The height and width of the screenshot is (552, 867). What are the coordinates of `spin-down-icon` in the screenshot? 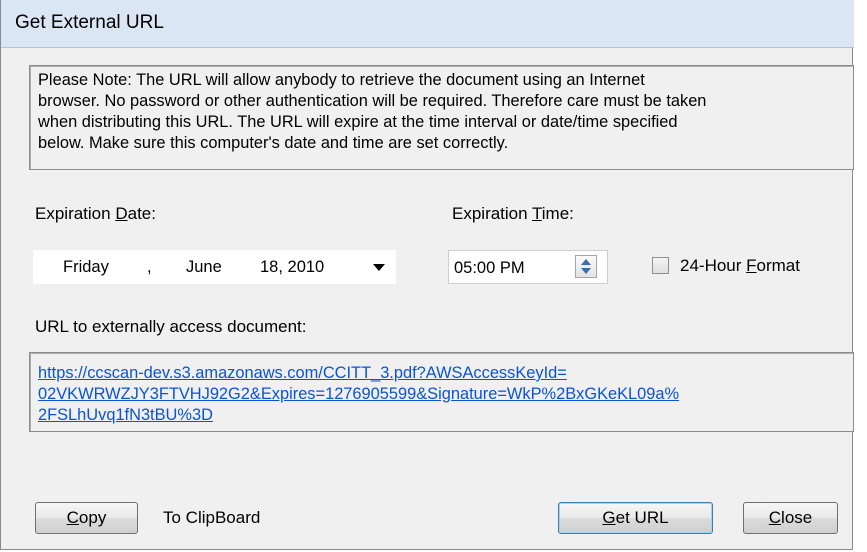 It's located at (586, 271).